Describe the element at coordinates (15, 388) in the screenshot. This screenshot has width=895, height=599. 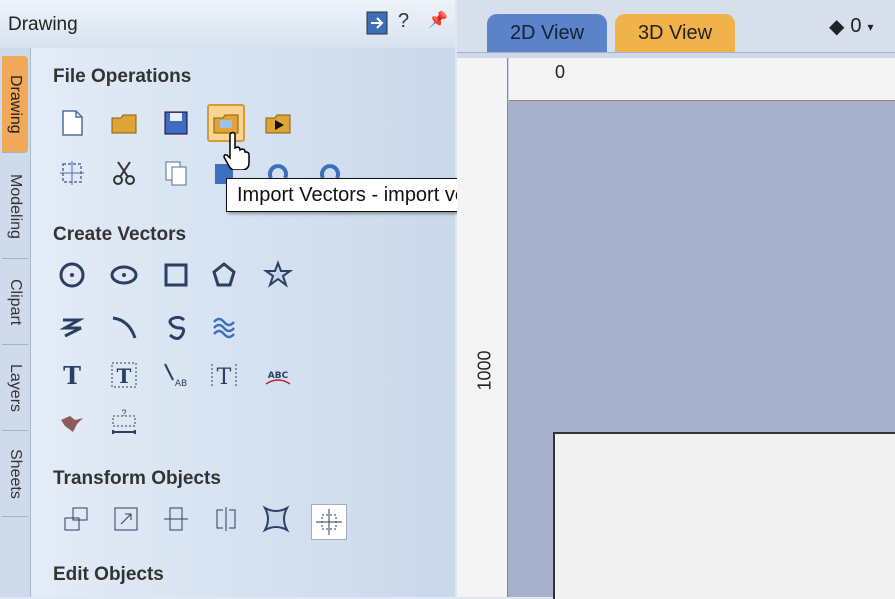
I see `tab-layers: Layers` at that location.